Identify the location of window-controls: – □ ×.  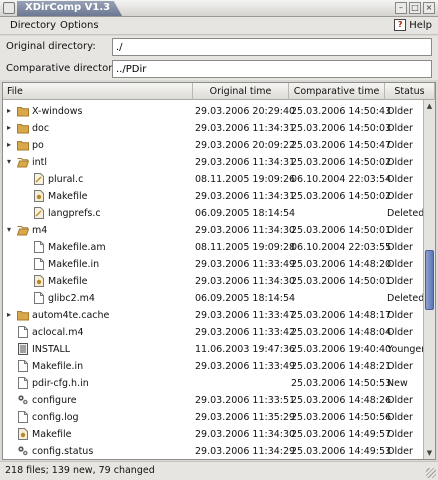
(415, 8).